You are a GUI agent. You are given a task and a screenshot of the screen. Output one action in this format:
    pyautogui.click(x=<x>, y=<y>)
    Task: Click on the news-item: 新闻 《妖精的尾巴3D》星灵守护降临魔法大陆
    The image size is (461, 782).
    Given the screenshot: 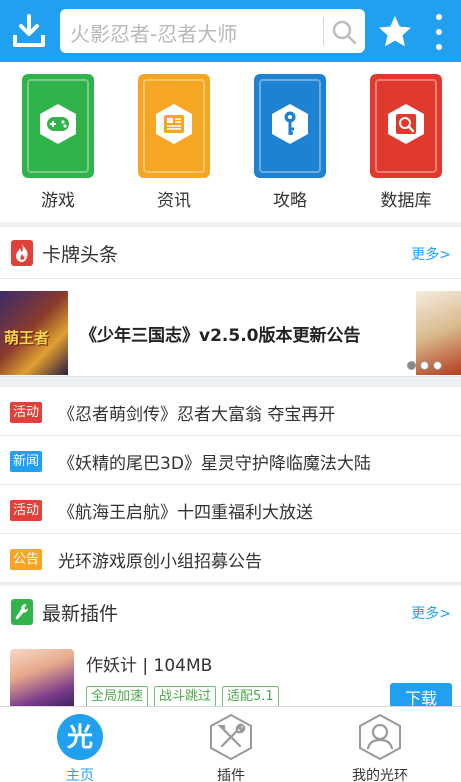 What is the action you would take?
    pyautogui.click(x=230, y=460)
    